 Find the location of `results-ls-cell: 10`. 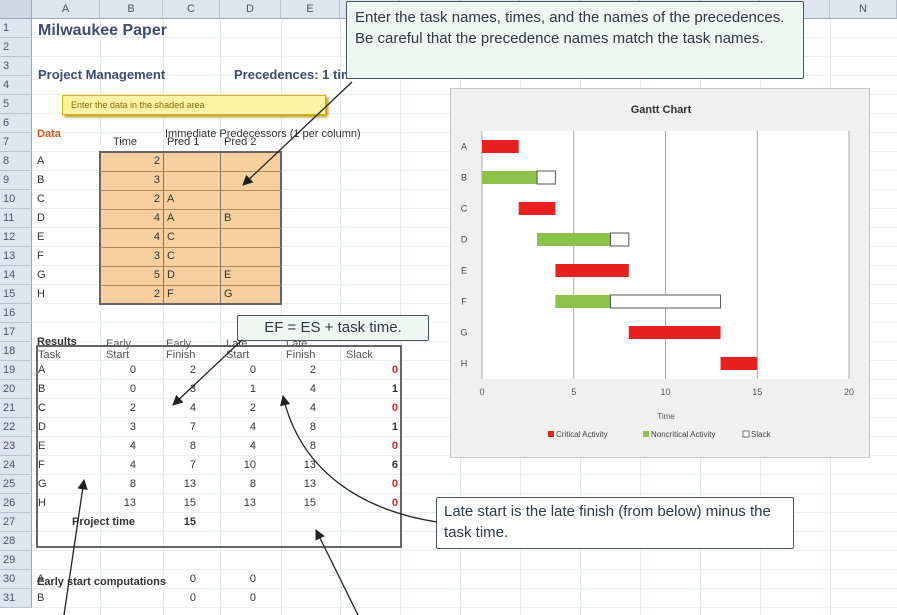

results-ls-cell: 10 is located at coordinates (249, 465).